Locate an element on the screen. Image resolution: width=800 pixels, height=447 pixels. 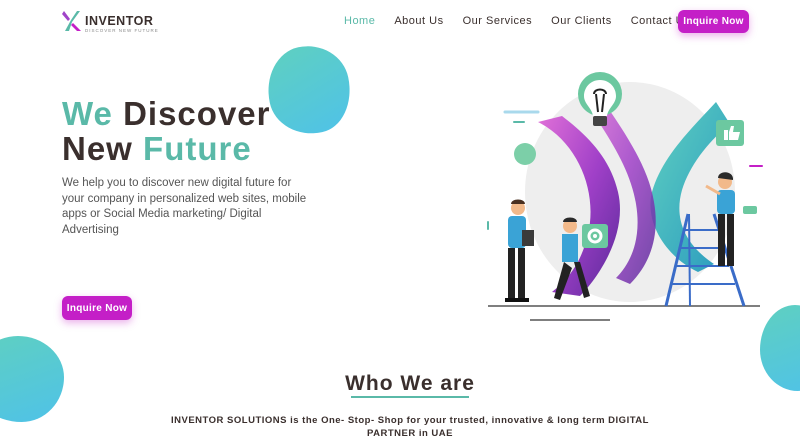
hero-inquire-now-button: Inquire Now is located at coordinates (97, 308).